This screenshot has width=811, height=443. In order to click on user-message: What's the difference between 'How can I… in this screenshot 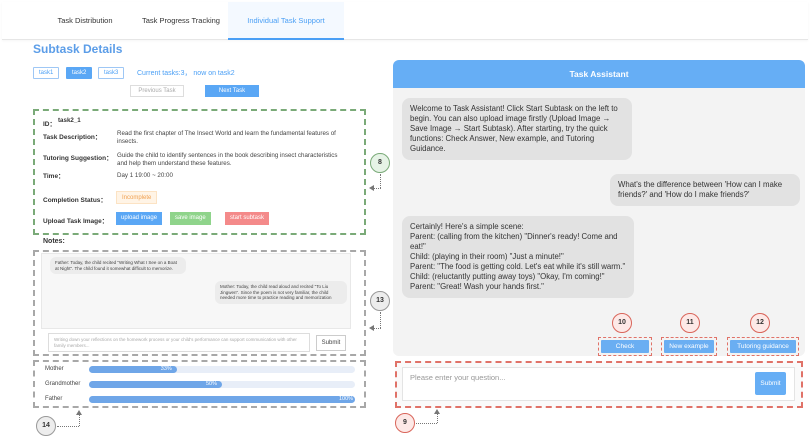, I will do `click(705, 190)`.